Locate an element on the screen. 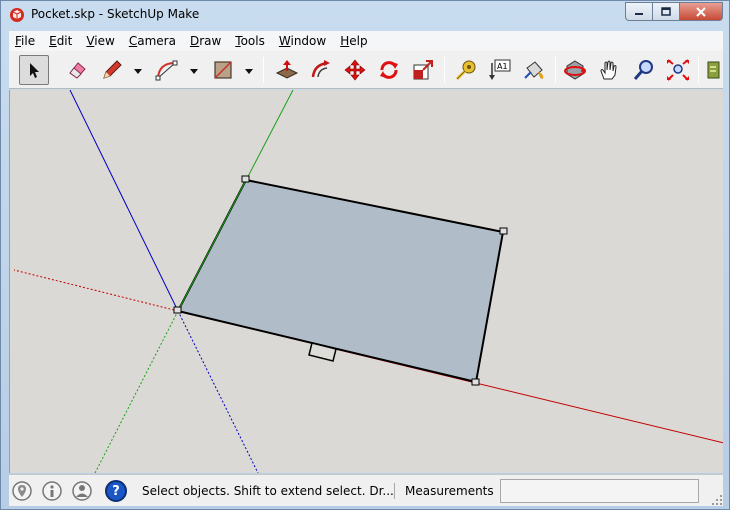 The height and width of the screenshot is (510, 730). geo-location-icon is located at coordinates (22, 491).